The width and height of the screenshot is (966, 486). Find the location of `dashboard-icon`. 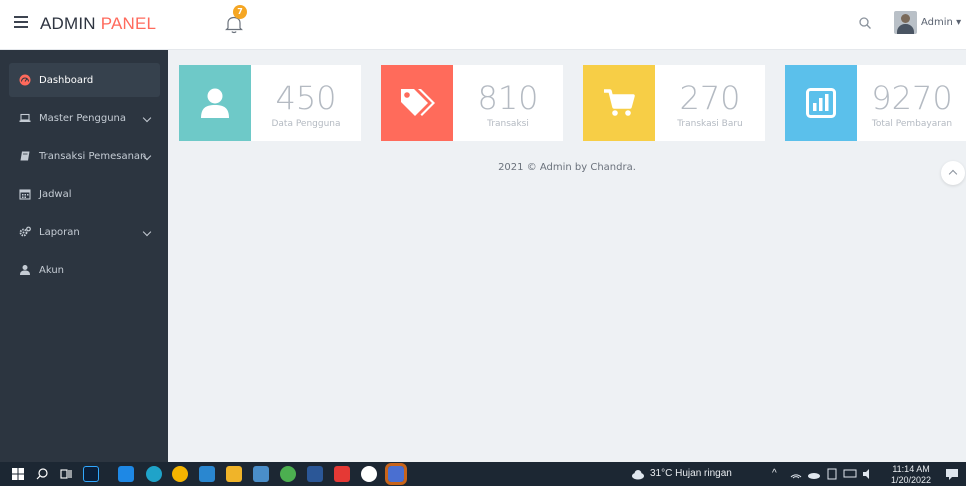

dashboard-icon is located at coordinates (25, 80).